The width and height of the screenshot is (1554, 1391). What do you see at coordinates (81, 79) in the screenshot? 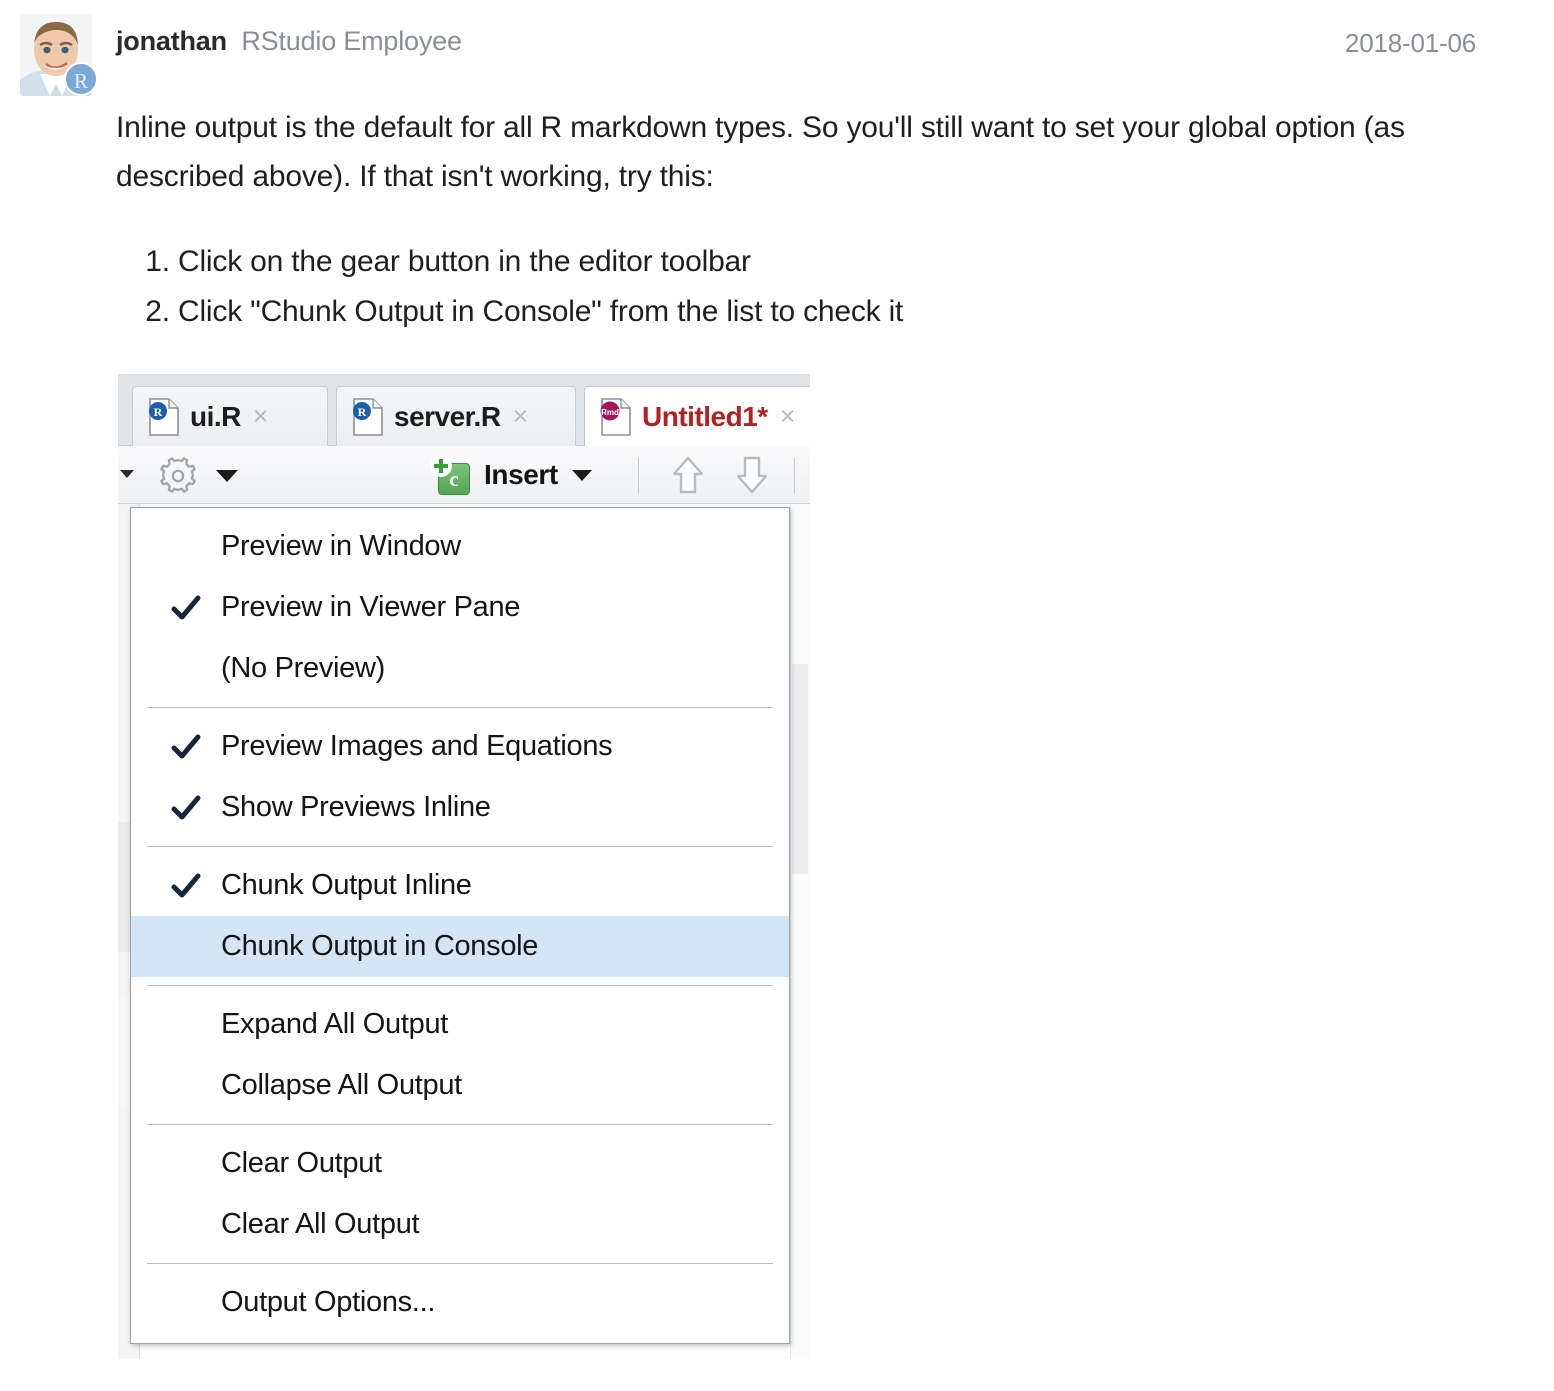
I see `avatar-badge-r: R` at bounding box center [81, 79].